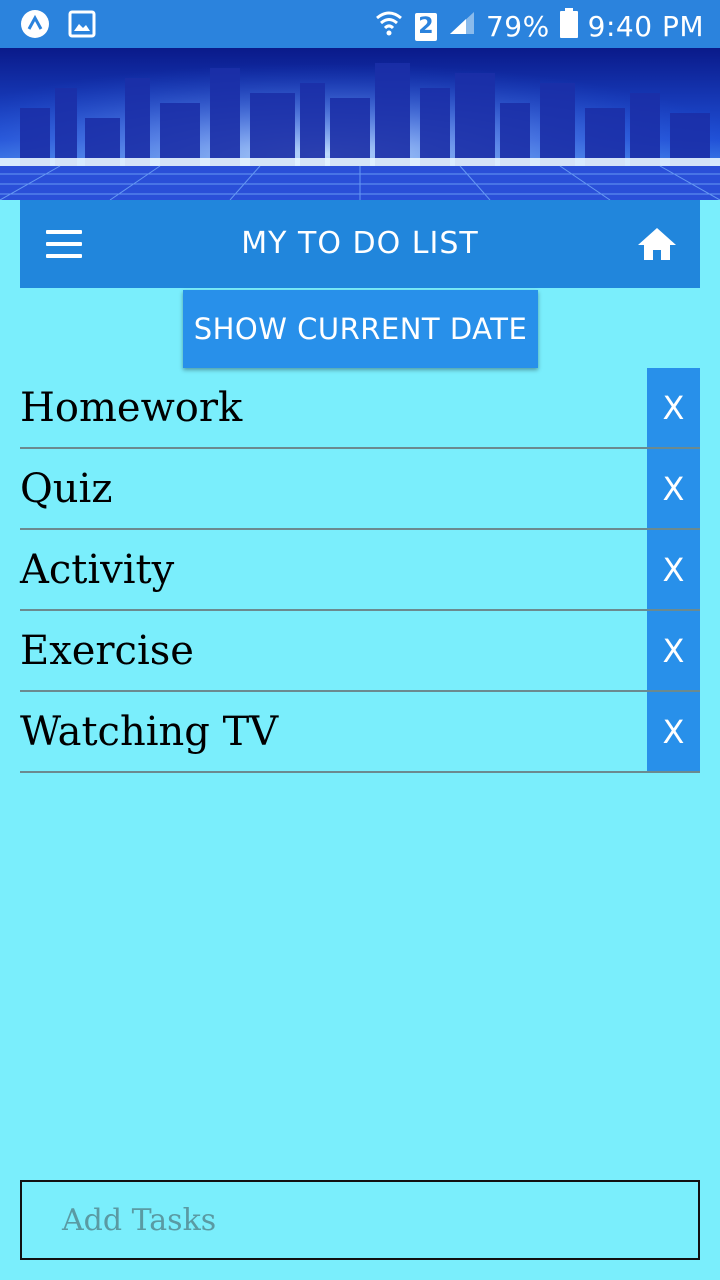 This screenshot has height=1280, width=720. I want to click on battery-percent: 79%, so click(517, 26).